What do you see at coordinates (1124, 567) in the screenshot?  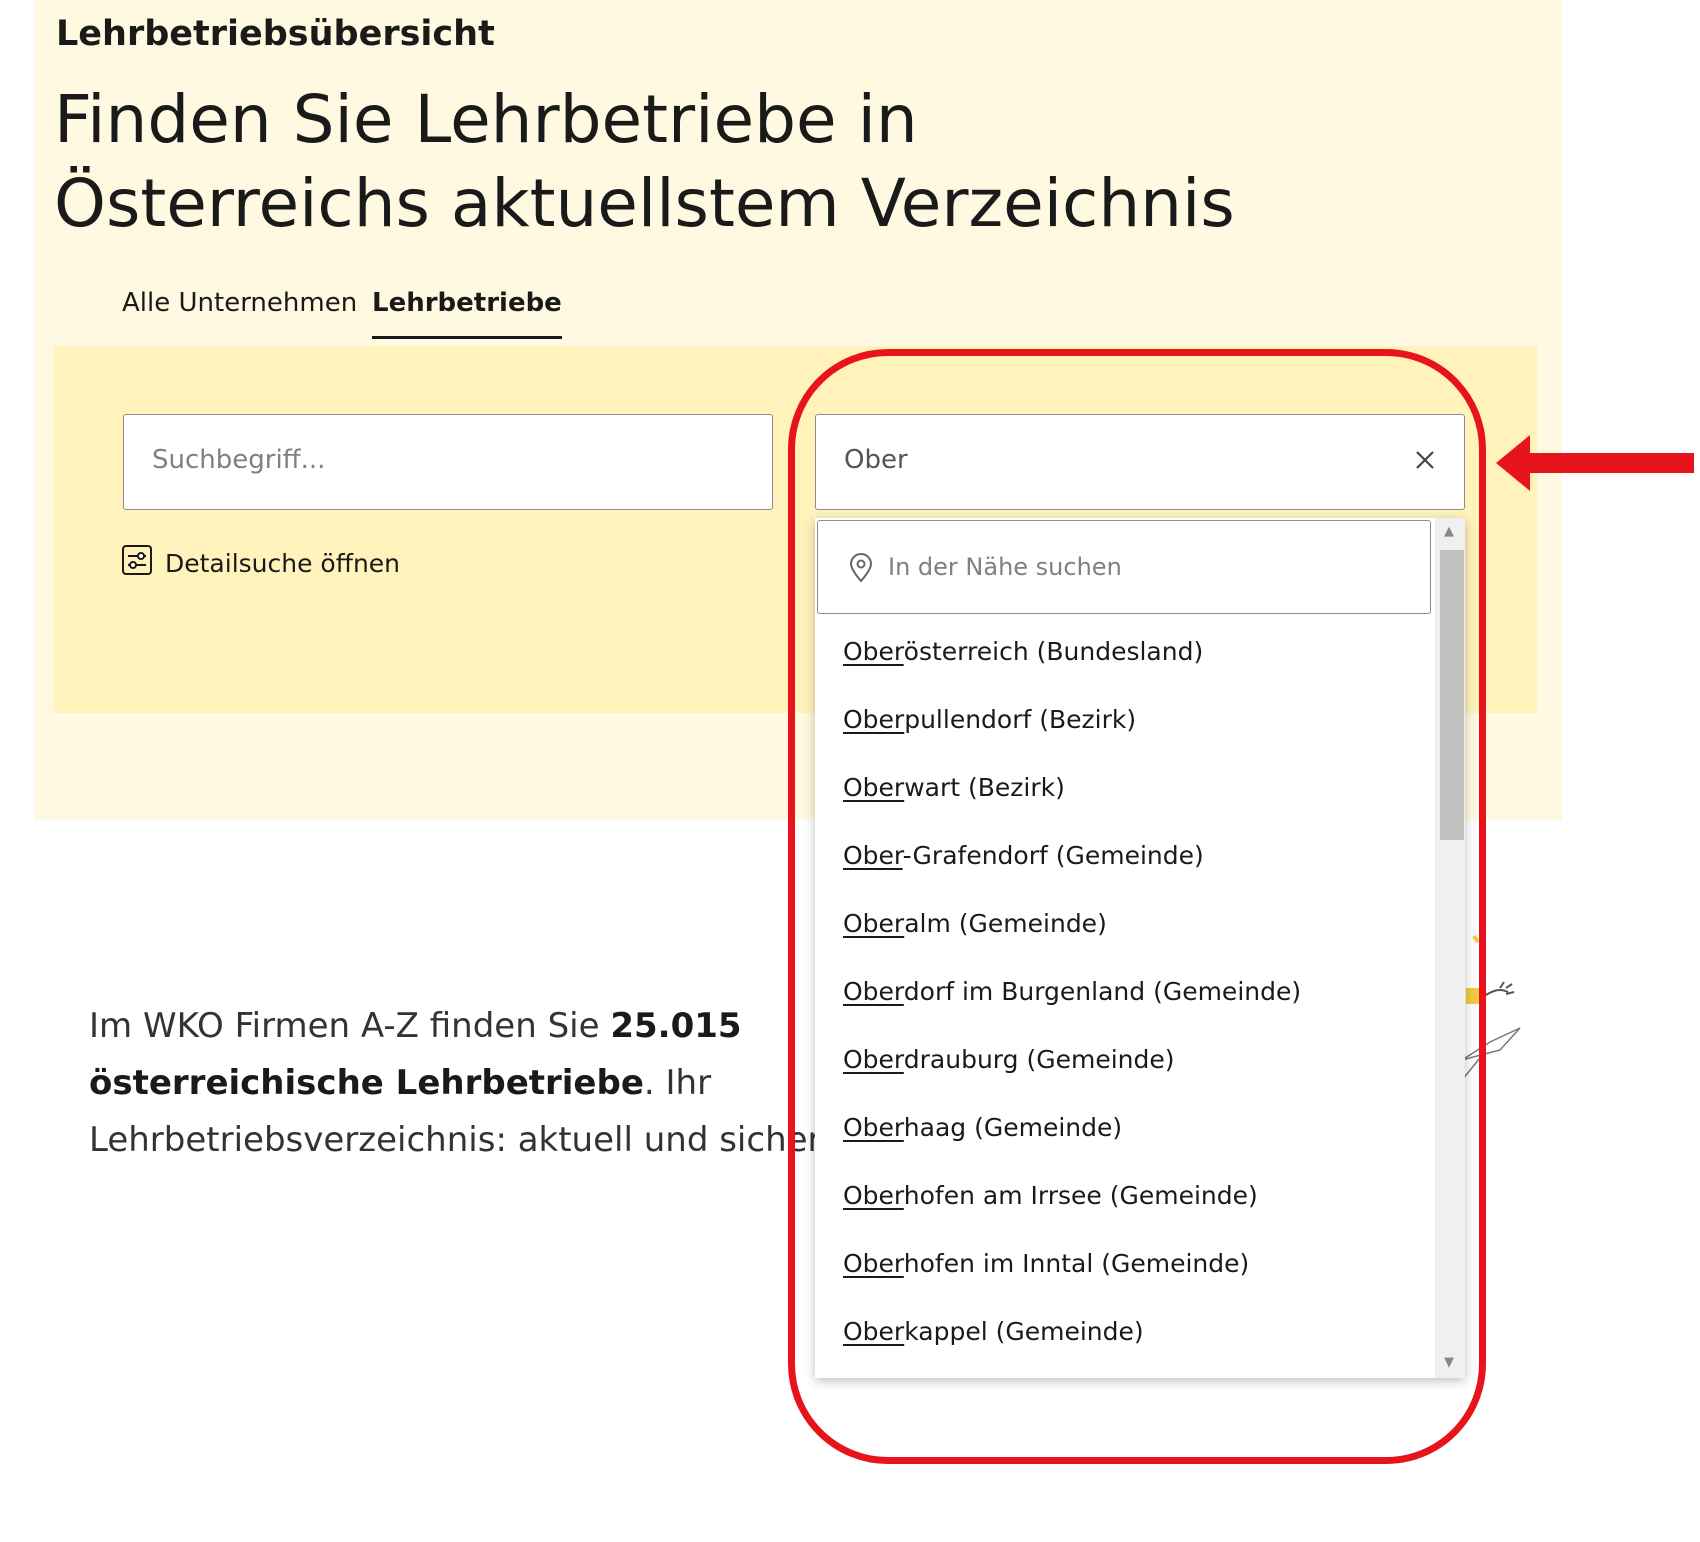 I see `near-me-search: In der Nähe suchen` at bounding box center [1124, 567].